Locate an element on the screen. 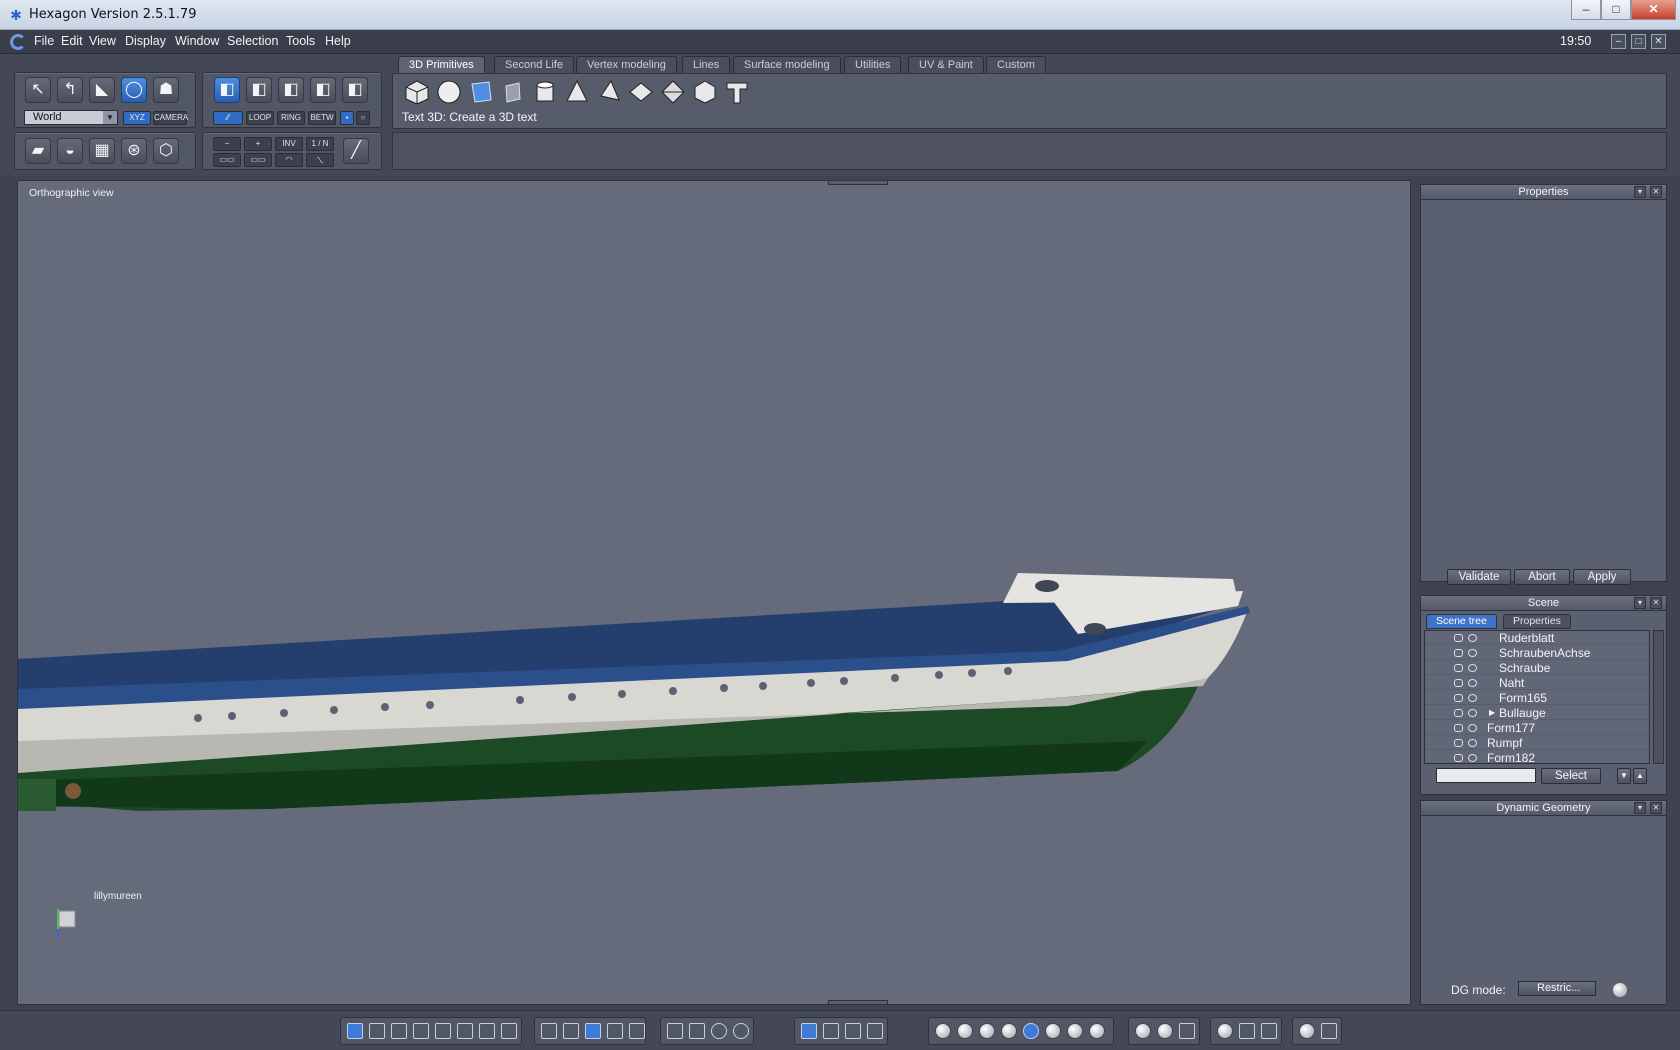 This screenshot has height=1050, width=1680. move-view-icon is located at coordinates (853, 1031).